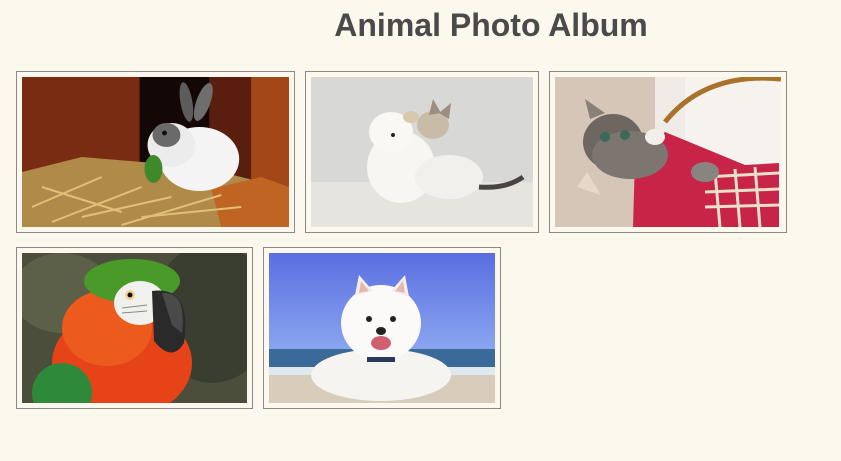 This screenshot has height=461, width=841. I want to click on rabbit-photo, so click(155, 152).